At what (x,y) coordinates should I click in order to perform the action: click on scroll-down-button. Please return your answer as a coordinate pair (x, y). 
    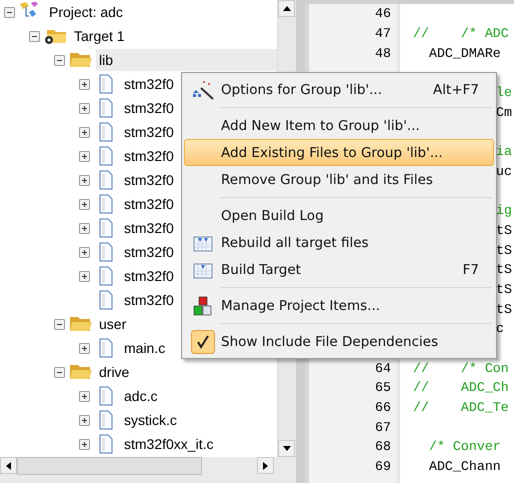
    Looking at the image, I should click on (286, 448).